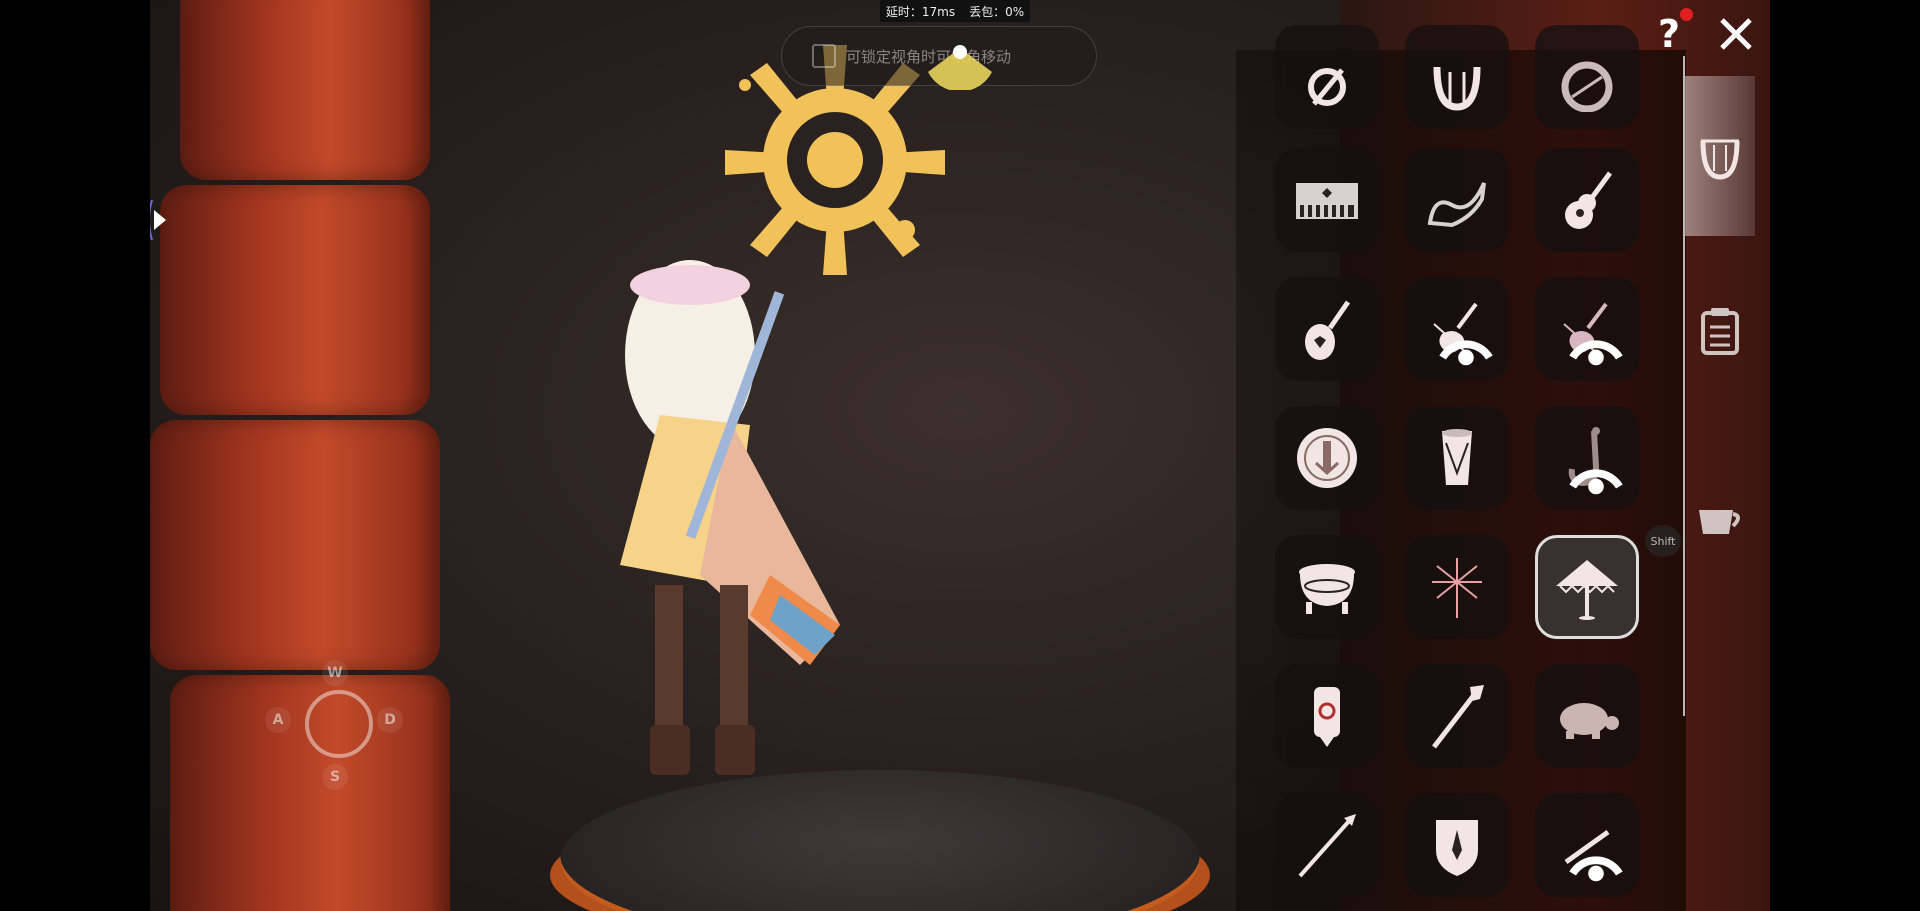  What do you see at coordinates (1736, 34) in the screenshot?
I see `close-icon` at bounding box center [1736, 34].